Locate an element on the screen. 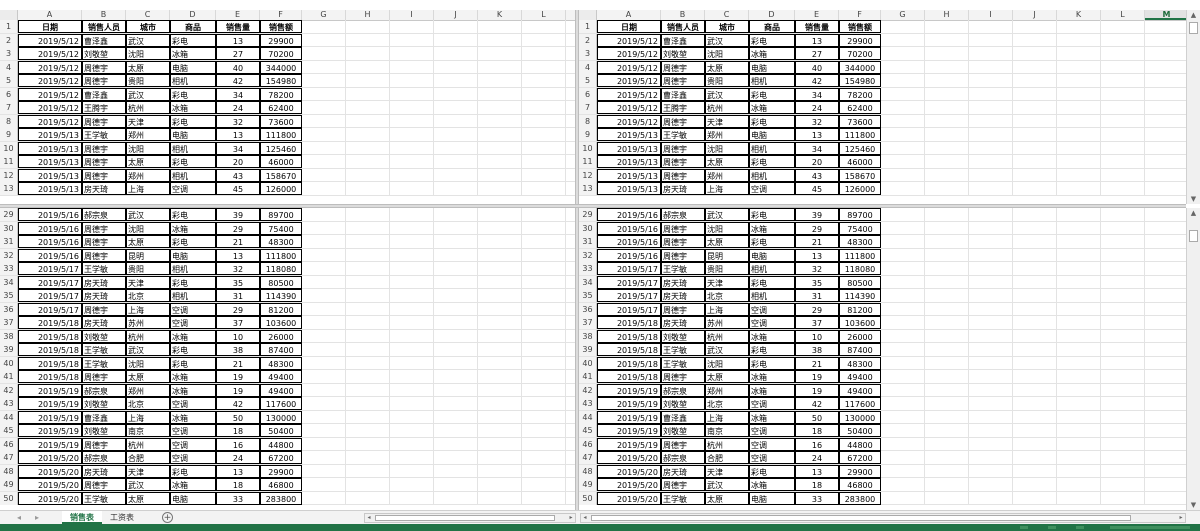  table-cell: 2019/5/13 is located at coordinates (629, 188).